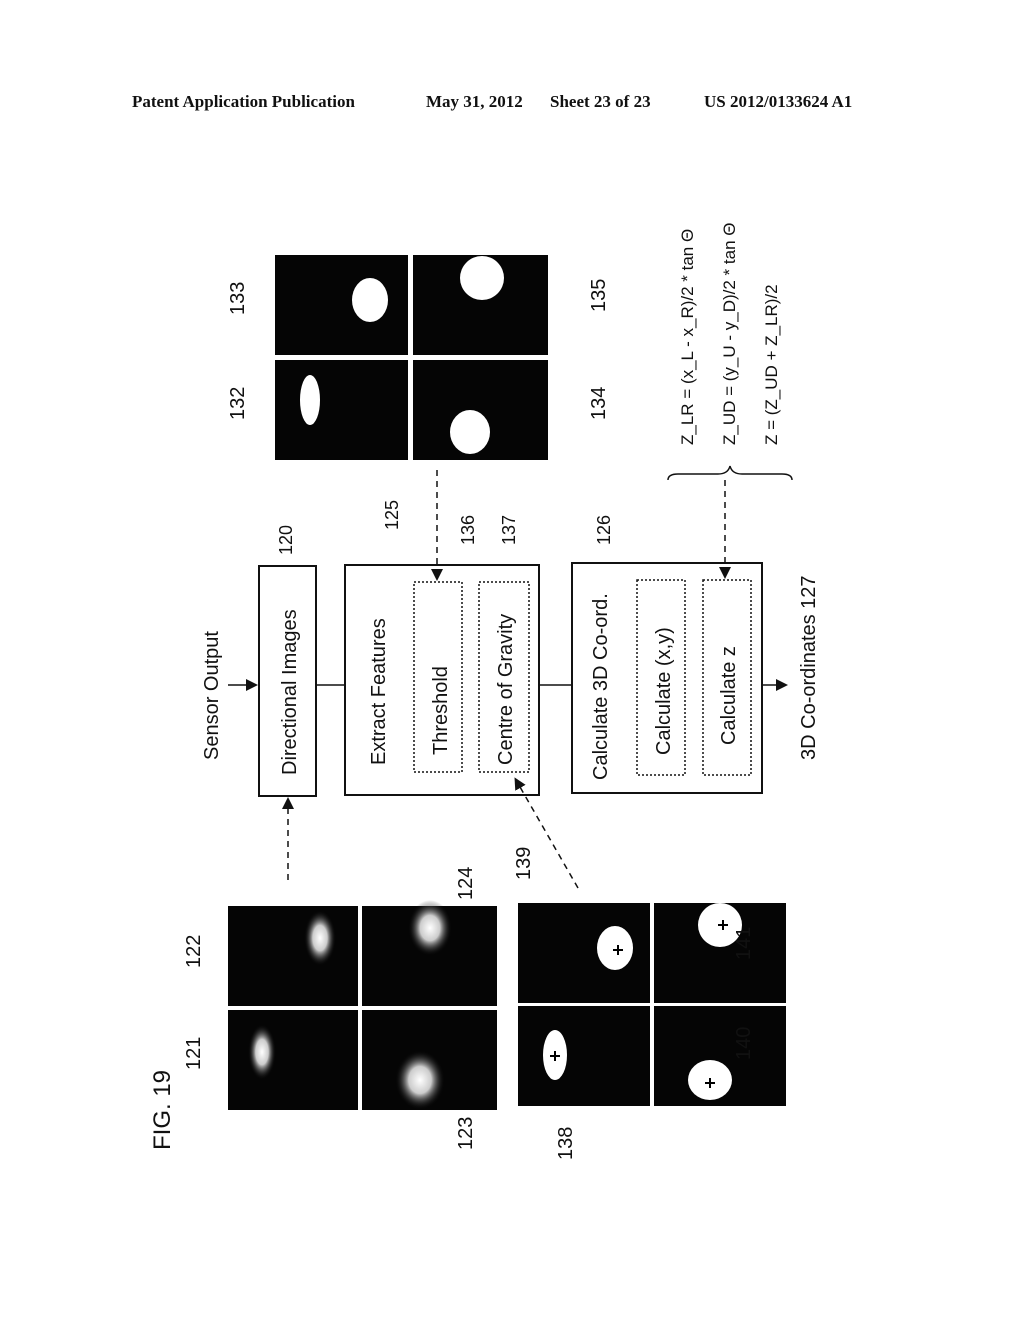 The width and height of the screenshot is (1024, 1320). I want to click on threshold-image-grid, so click(411, 357).